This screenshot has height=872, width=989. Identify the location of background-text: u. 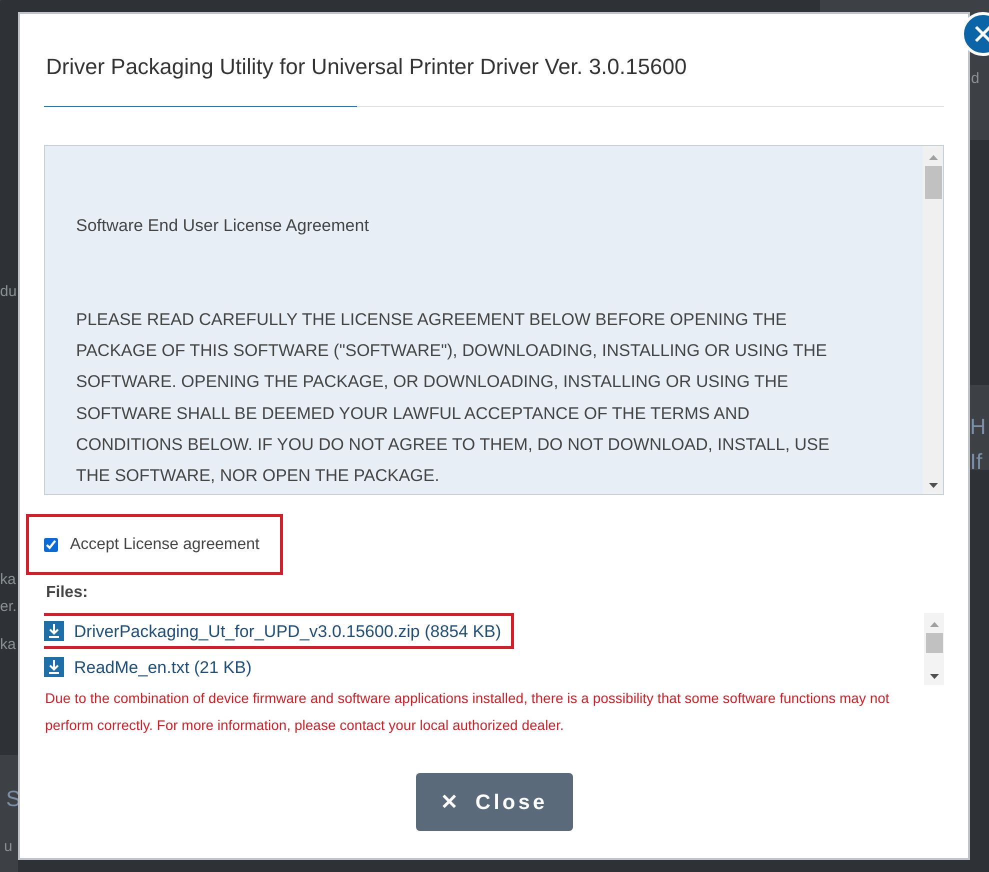
(8, 847).